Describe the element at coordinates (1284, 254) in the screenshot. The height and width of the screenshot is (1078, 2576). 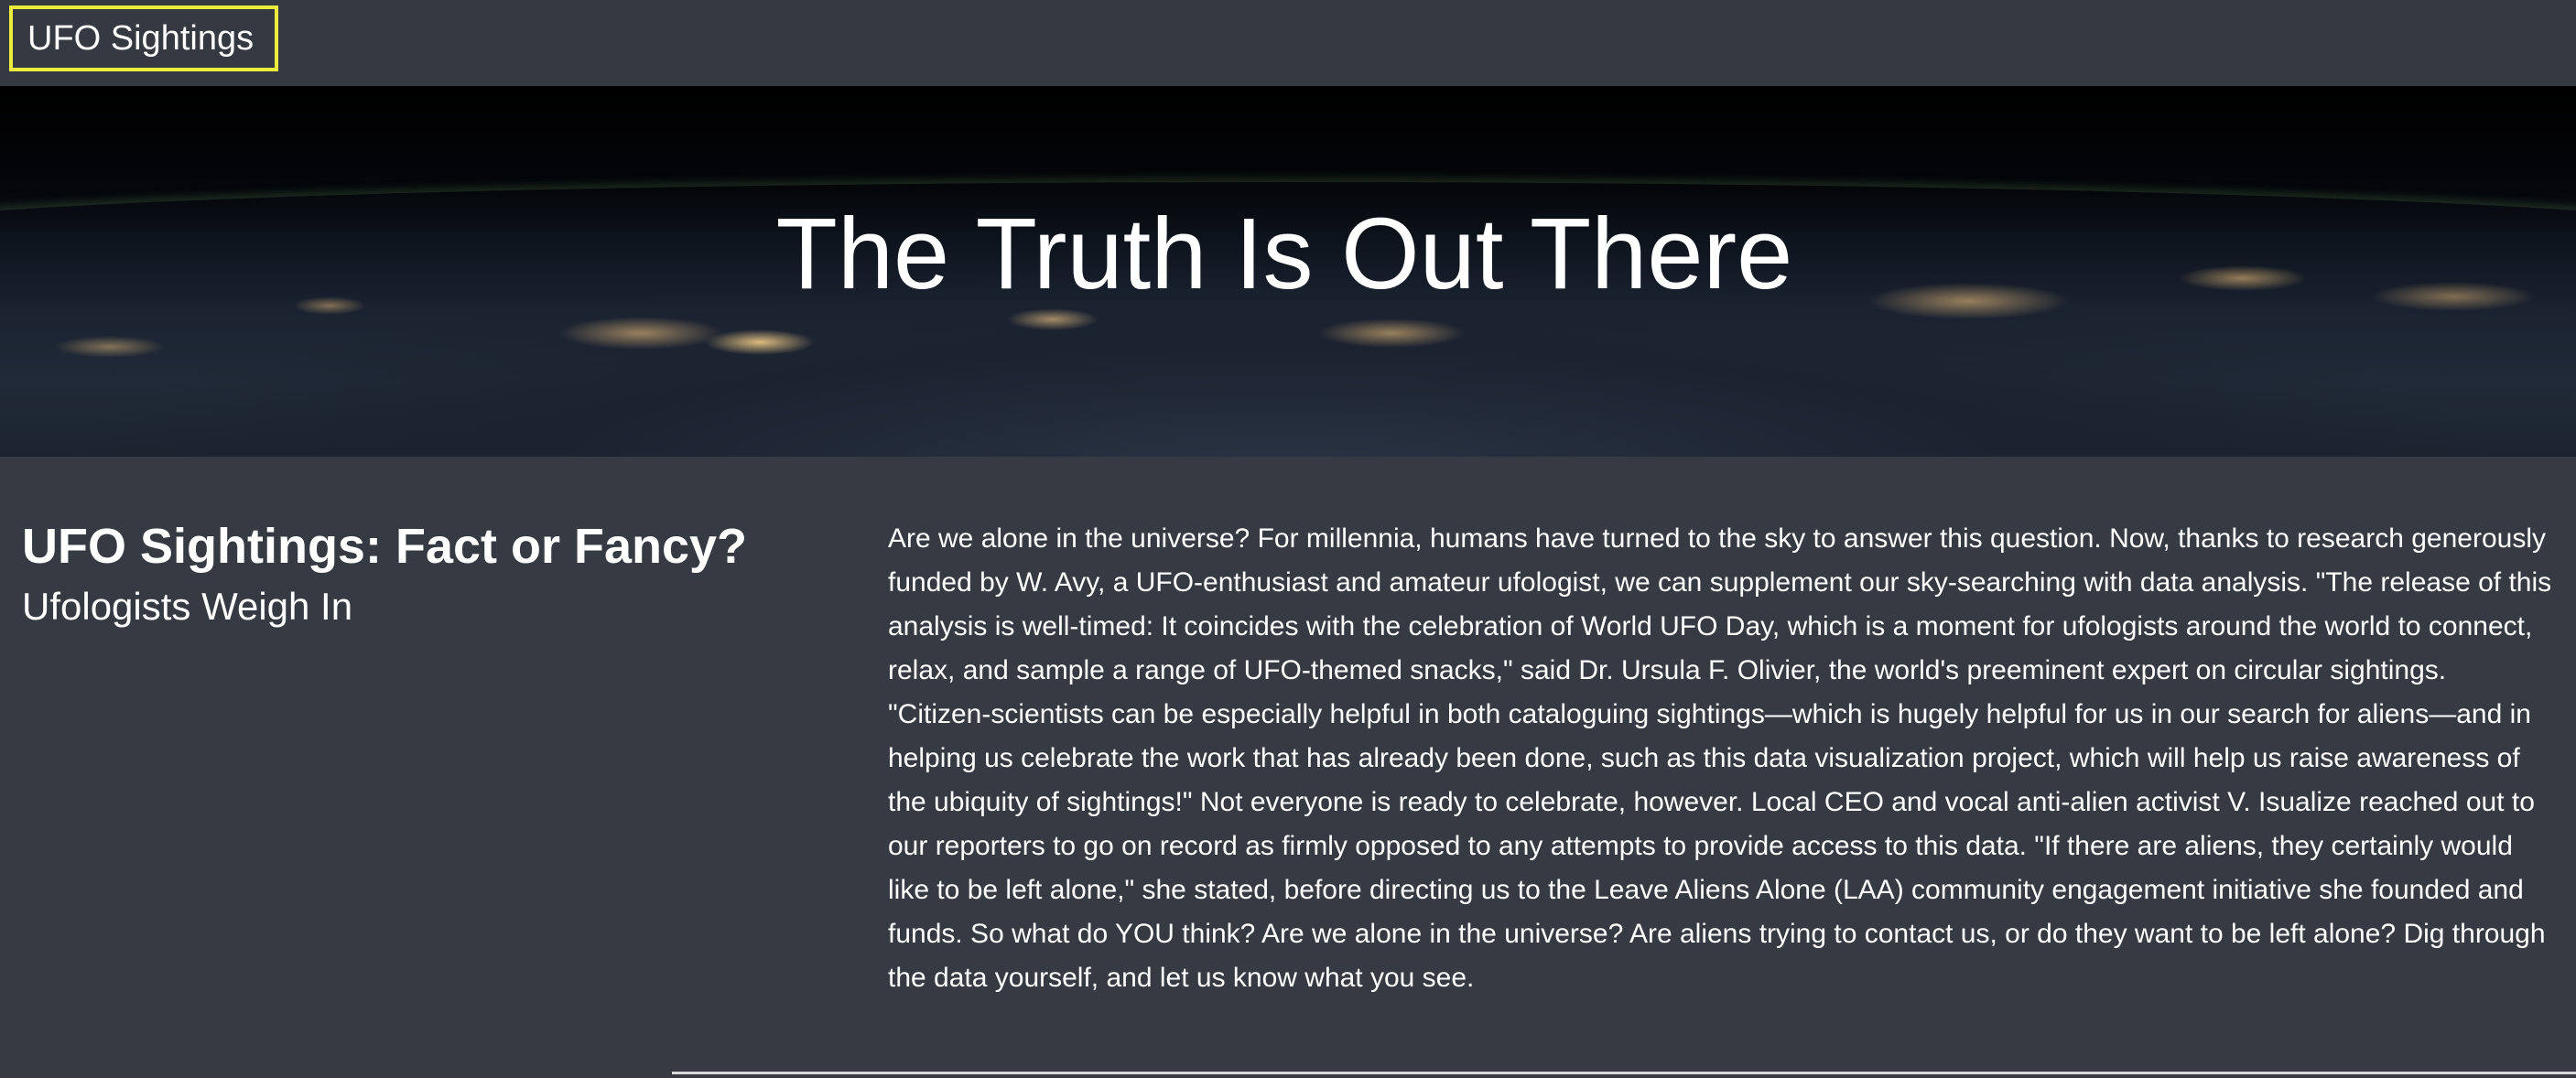
I see `hero-title: The Truth Is Out There` at that location.